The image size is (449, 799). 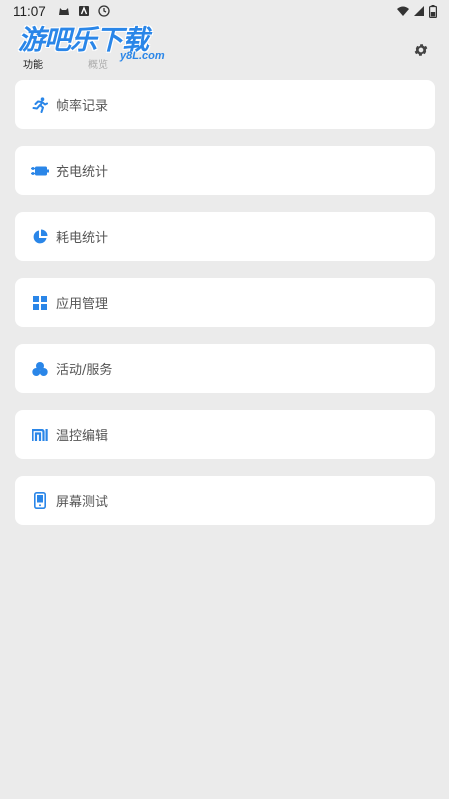 I want to click on pie-chart-icon, so click(x=40, y=237).